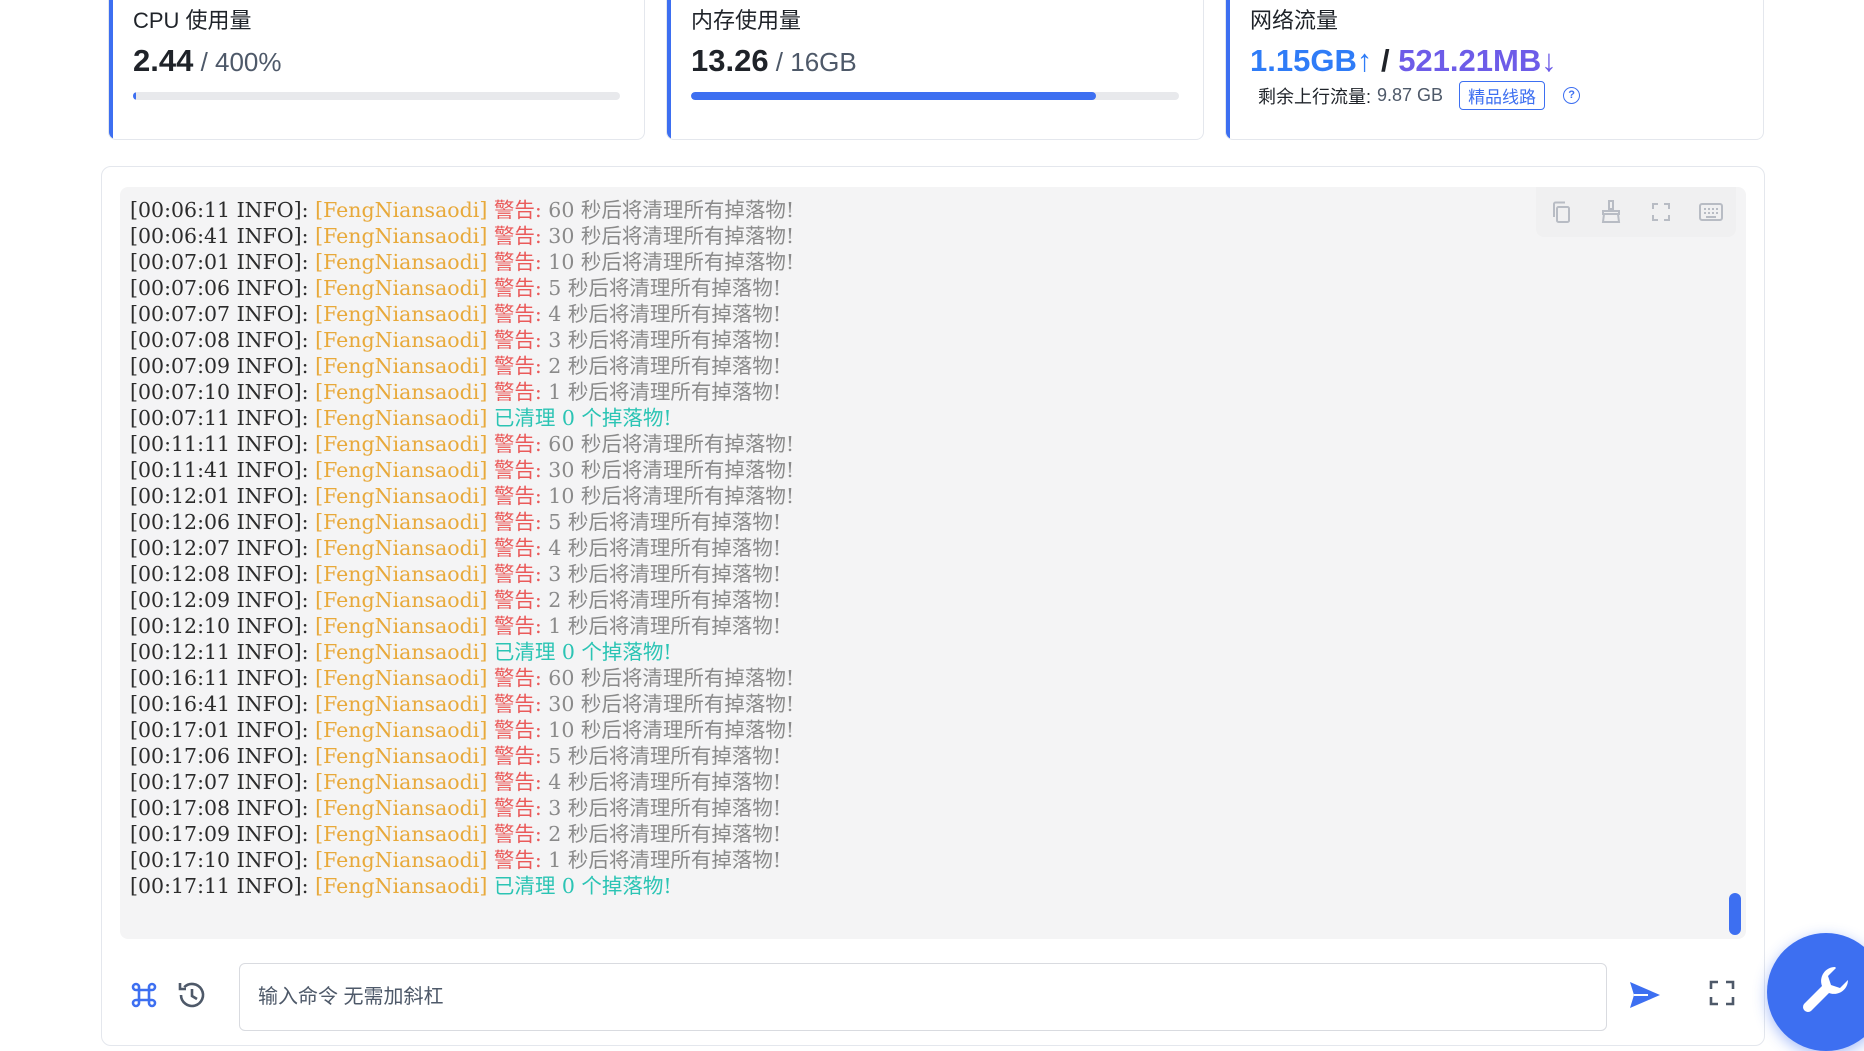 This screenshot has width=1864, height=1051. Describe the element at coordinates (774, 61) in the screenshot. I see `memory-value: 13.26 / 16GB` at that location.